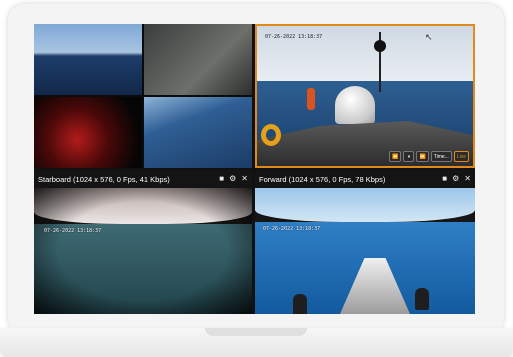  What do you see at coordinates (104, 179) in the screenshot?
I see `starboard-title: Starboard (1024 x 576, 0 Fps, 41 Kbps)` at bounding box center [104, 179].